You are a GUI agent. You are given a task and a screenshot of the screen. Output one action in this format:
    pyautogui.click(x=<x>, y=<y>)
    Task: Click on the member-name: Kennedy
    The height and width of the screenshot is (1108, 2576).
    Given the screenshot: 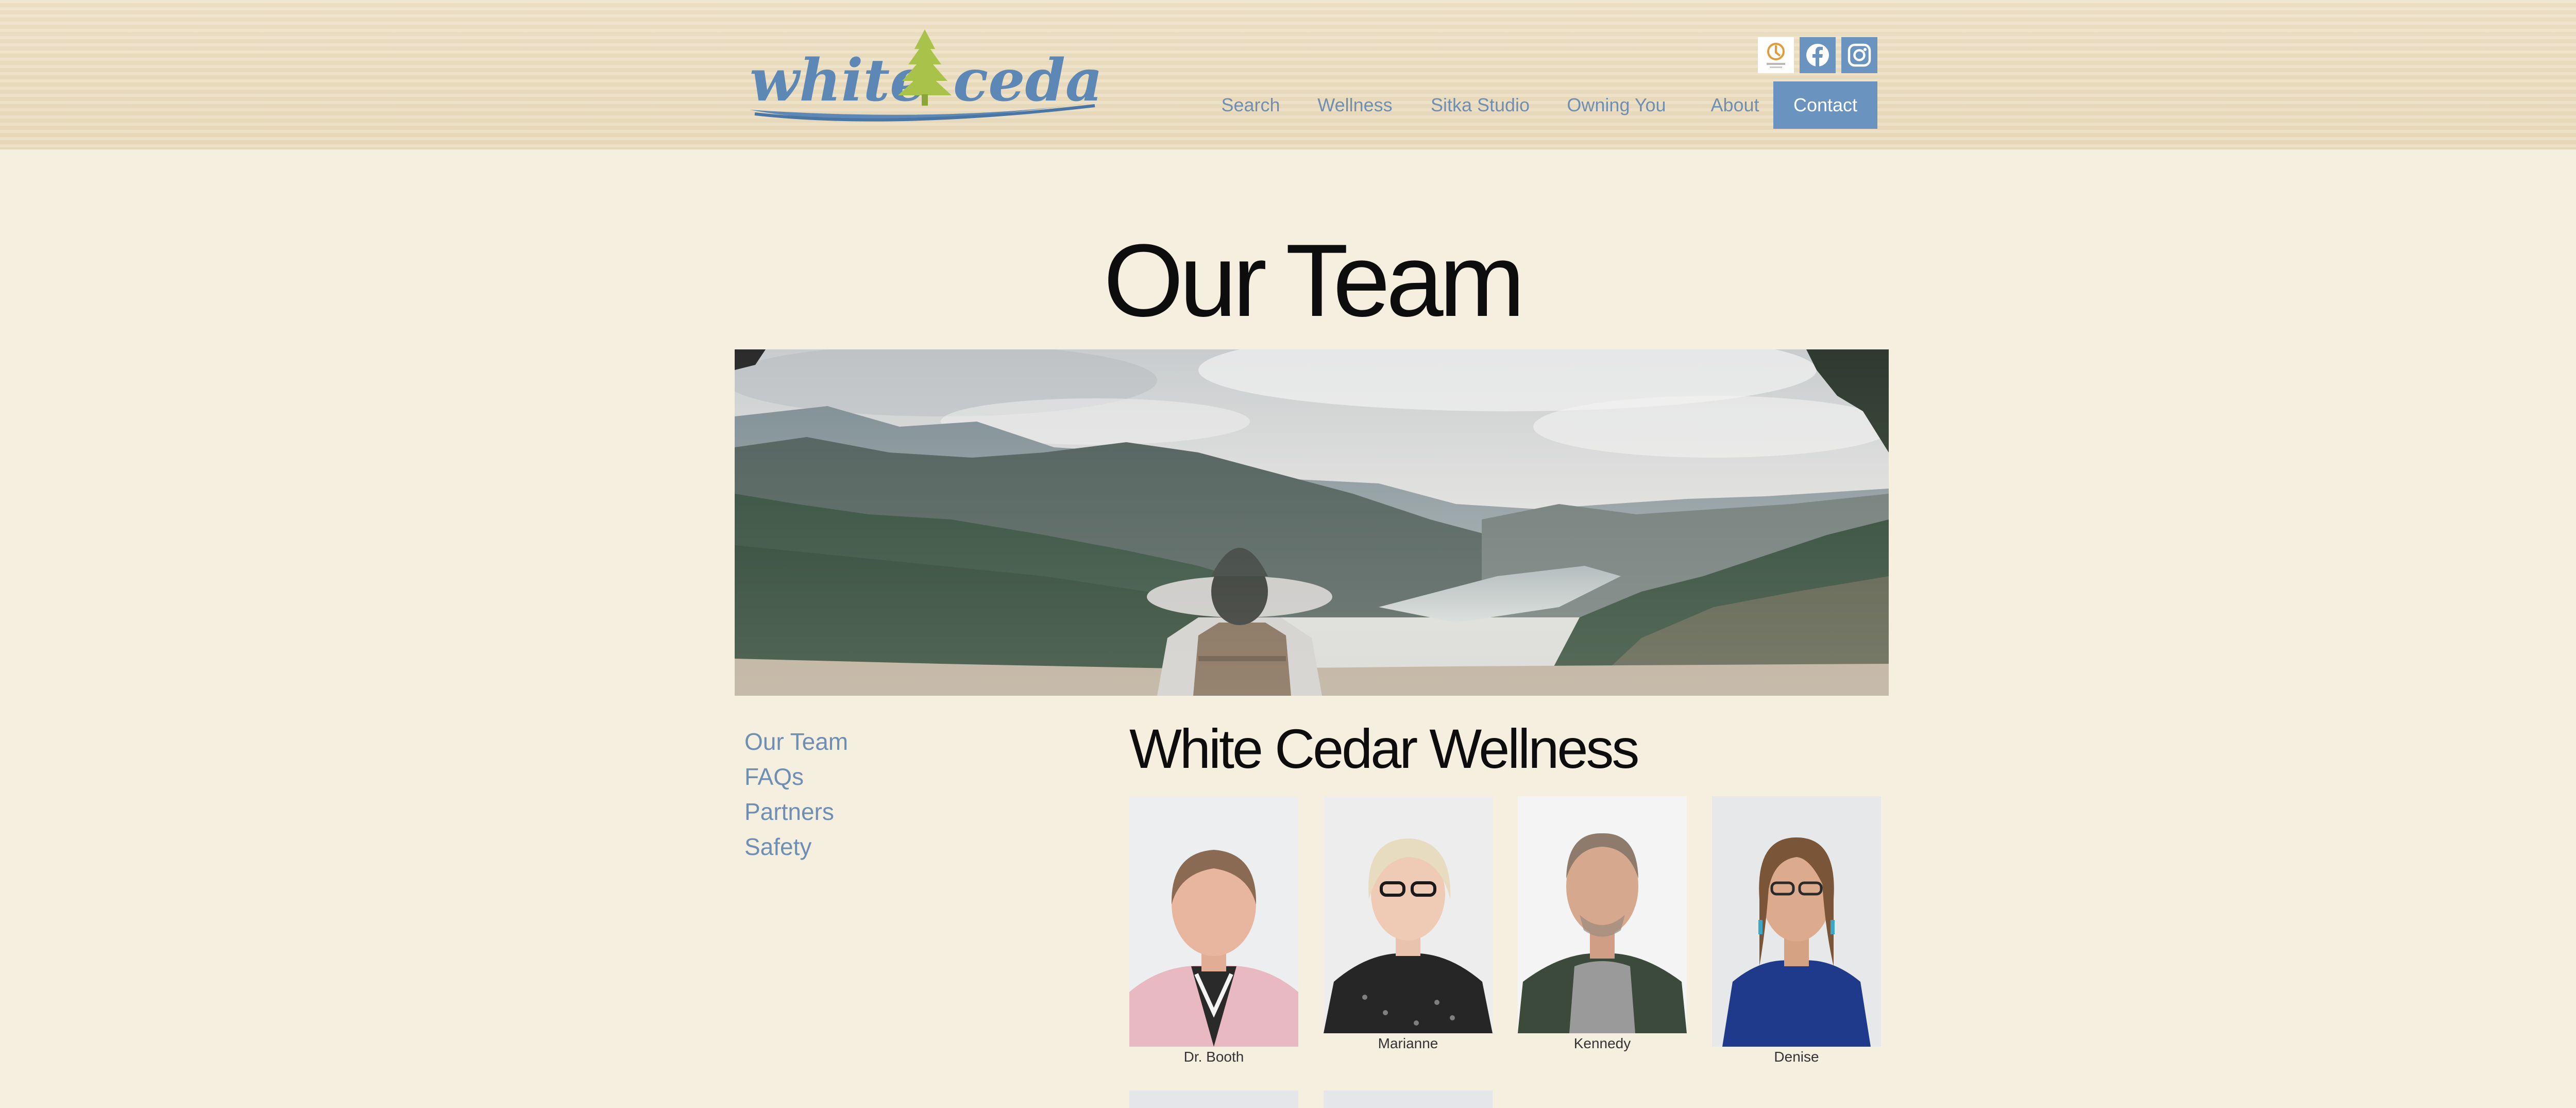 What is the action you would take?
    pyautogui.click(x=1602, y=1043)
    